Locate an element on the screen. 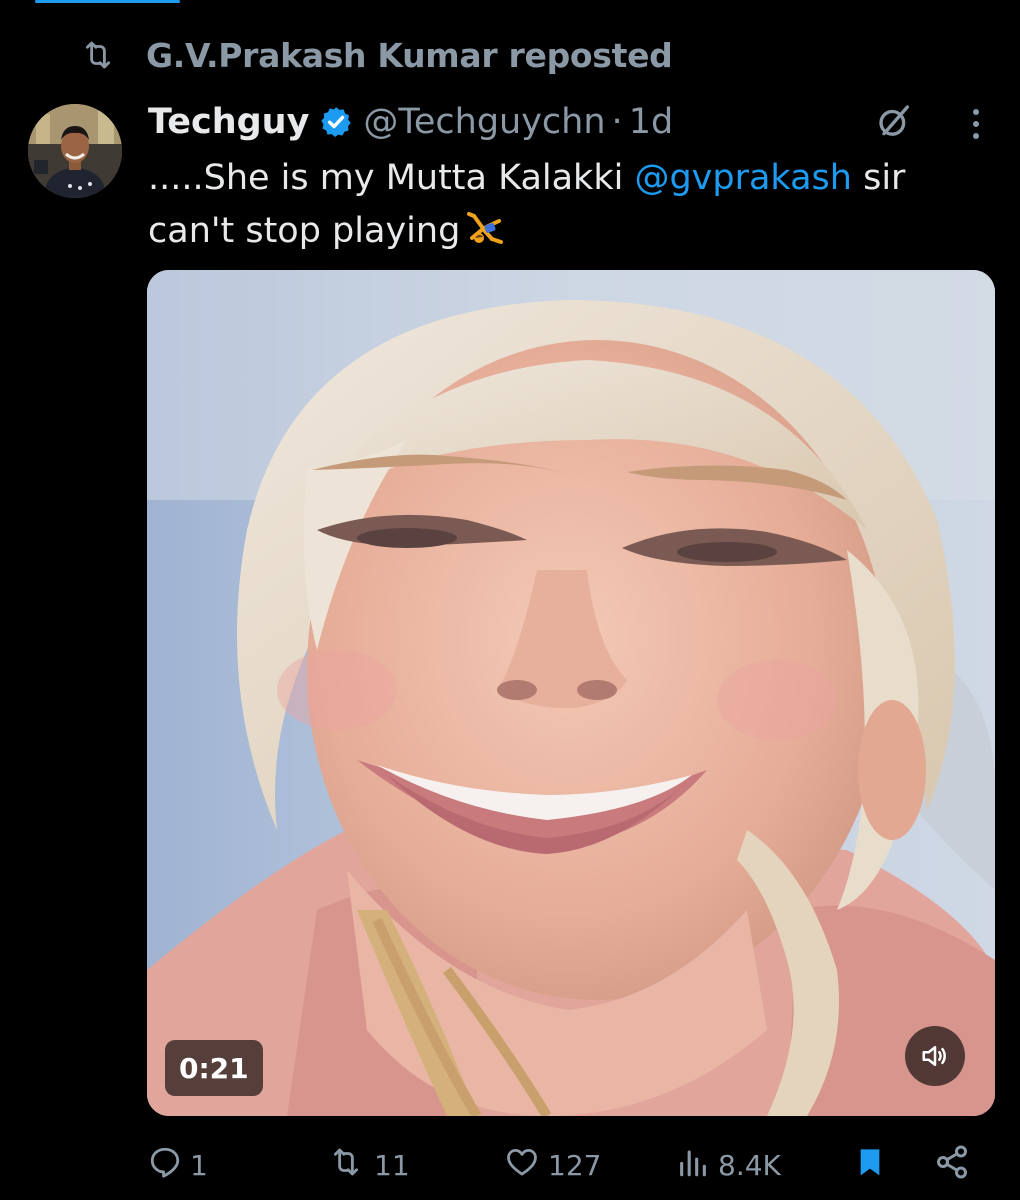 The image size is (1020, 1200). share-button is located at coordinates (952, 1165).